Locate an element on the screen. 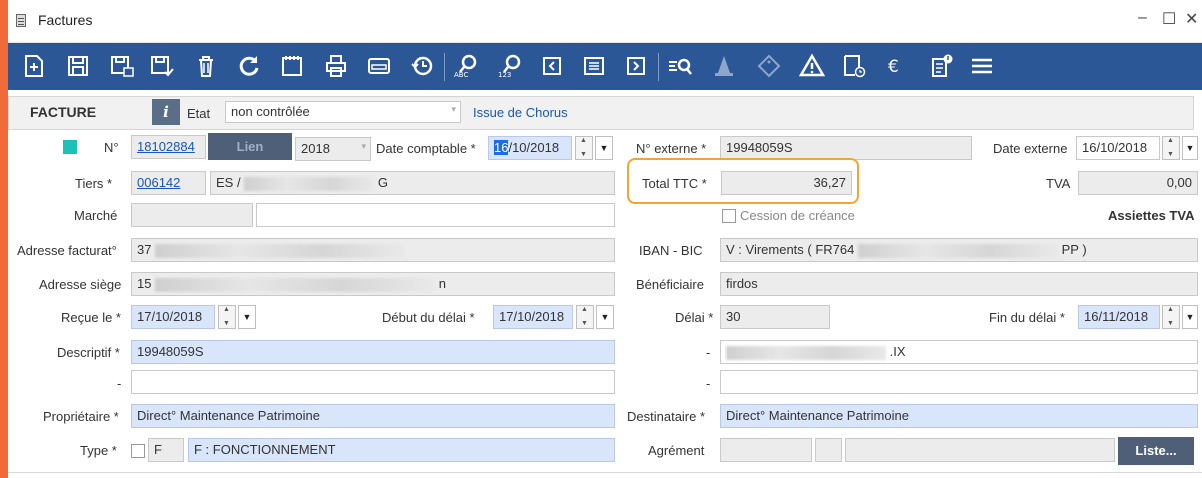 The image size is (1202, 478). date-externe-field: 16/10/2018 is located at coordinates (1118, 148).